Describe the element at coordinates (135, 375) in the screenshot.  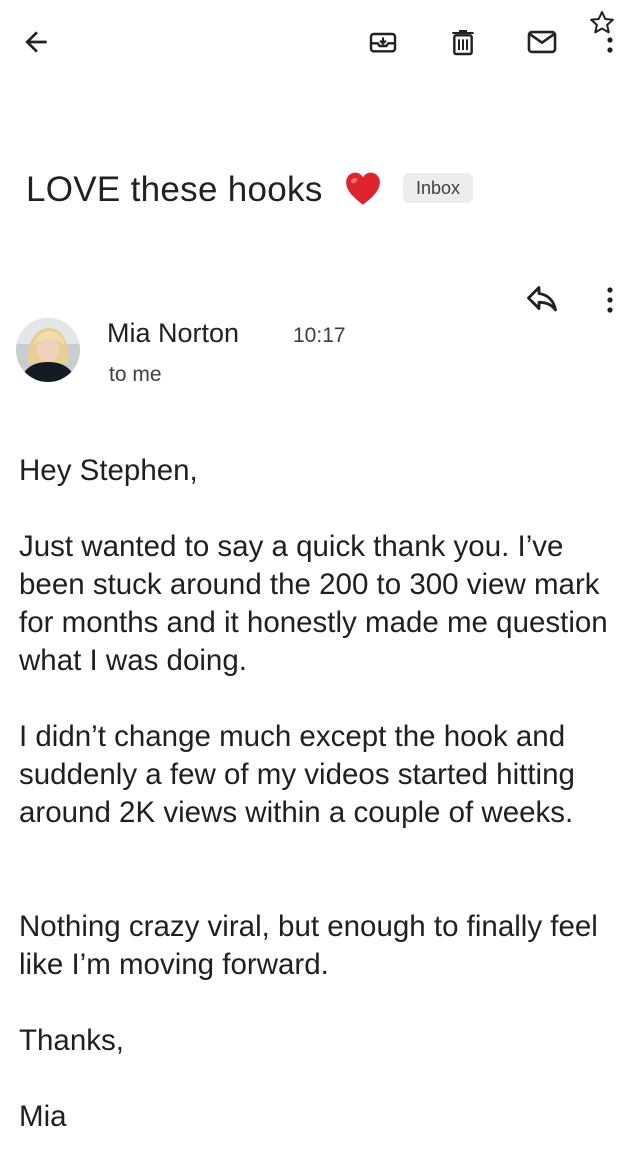
I see `recipient-details: to me` at that location.